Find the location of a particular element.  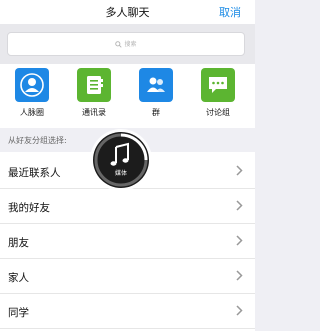

address-book-icon is located at coordinates (94, 85).